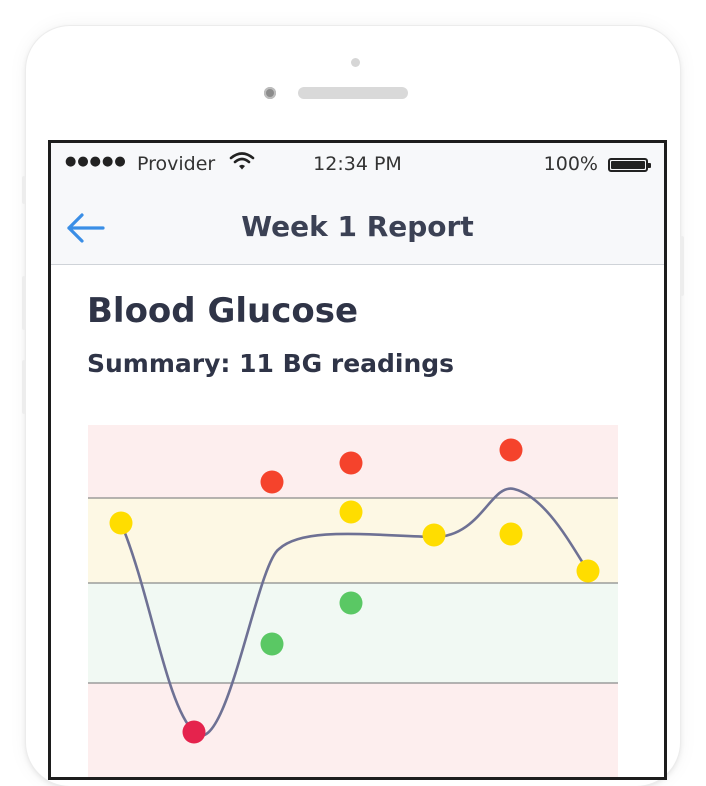 This screenshot has width=706, height=786. I want to click on earpiece-speaker, so click(353, 93).